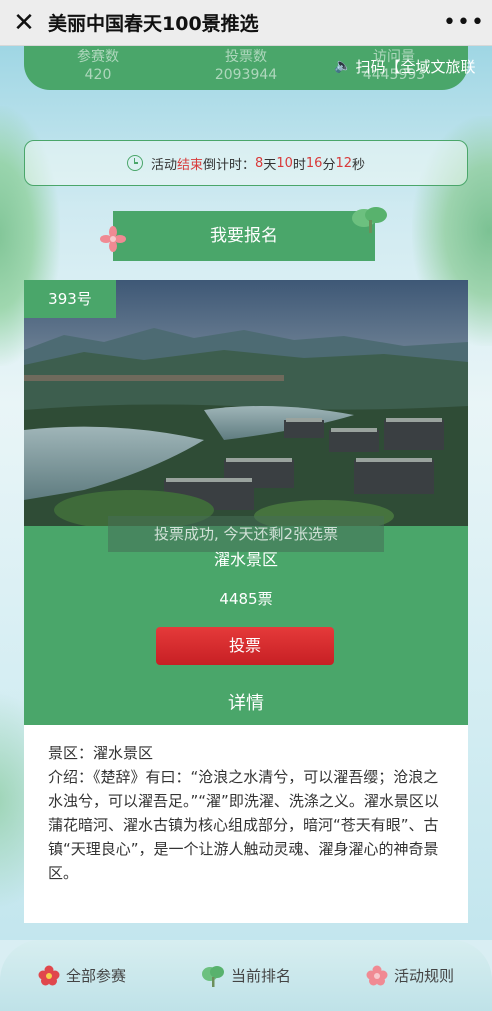  What do you see at coordinates (359, 165) in the screenshot?
I see `countdown-seconds-unit: 秒` at bounding box center [359, 165].